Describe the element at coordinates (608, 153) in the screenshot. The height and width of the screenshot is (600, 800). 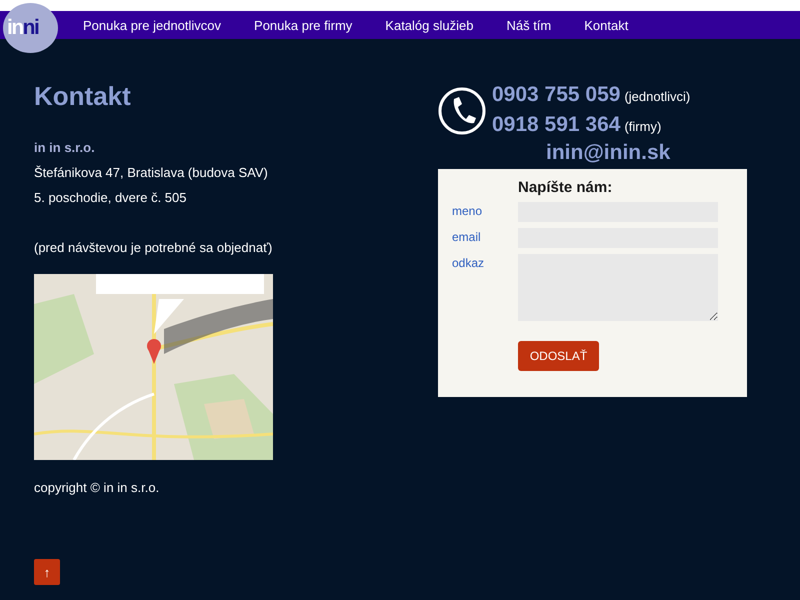
I see `email-address: inin@inin.sk` at that location.